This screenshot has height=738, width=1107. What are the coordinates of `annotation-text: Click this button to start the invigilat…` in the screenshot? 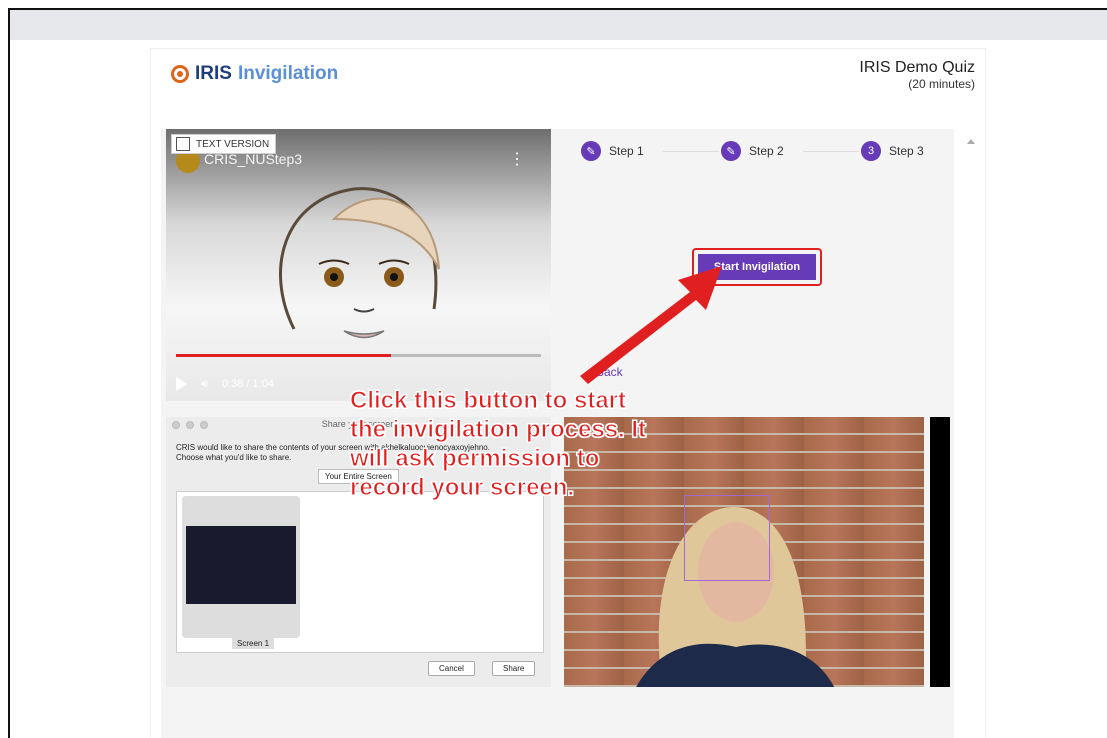 It's located at (498, 444).